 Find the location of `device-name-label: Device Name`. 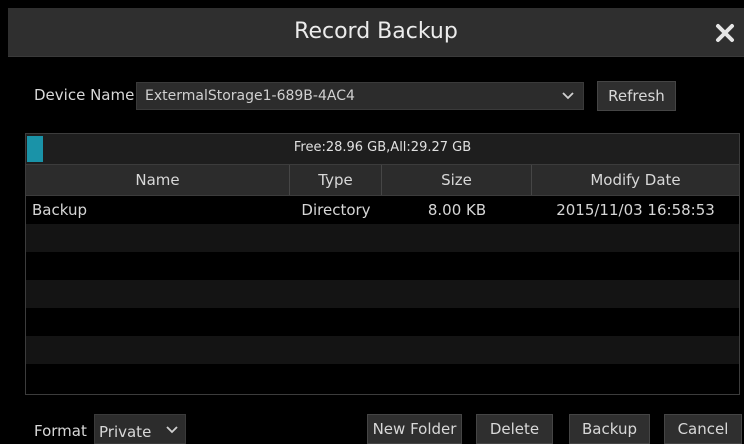

device-name-label: Device Name is located at coordinates (84, 95).